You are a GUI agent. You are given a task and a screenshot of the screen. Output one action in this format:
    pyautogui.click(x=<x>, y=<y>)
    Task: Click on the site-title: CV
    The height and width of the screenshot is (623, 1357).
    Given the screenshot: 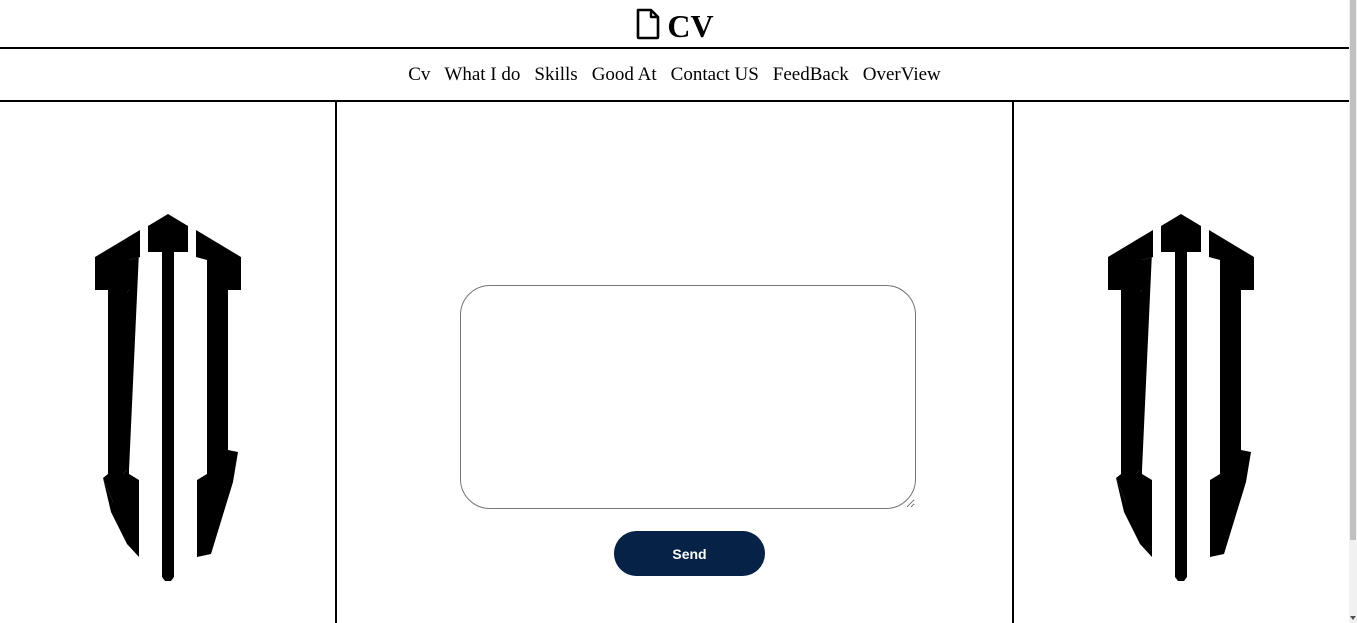 What is the action you would take?
    pyautogui.click(x=690, y=25)
    